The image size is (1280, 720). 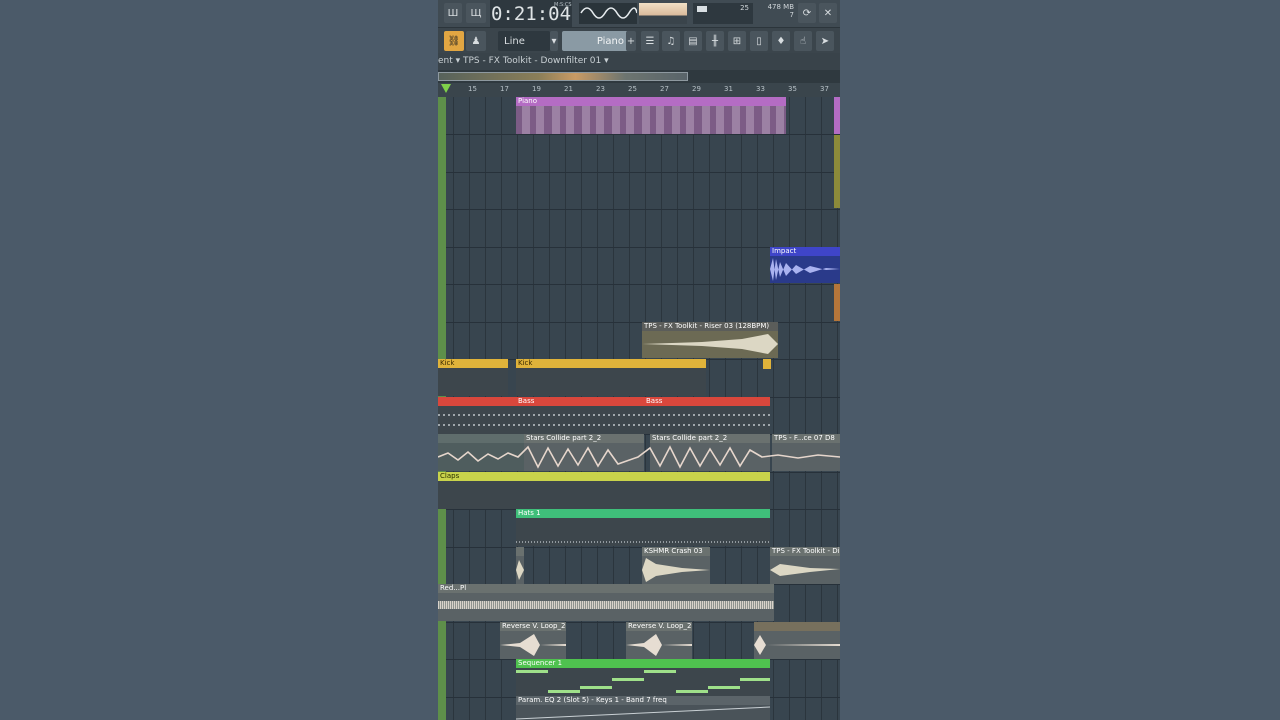 I want to click on plugin-icon: ♦, so click(x=781, y=41).